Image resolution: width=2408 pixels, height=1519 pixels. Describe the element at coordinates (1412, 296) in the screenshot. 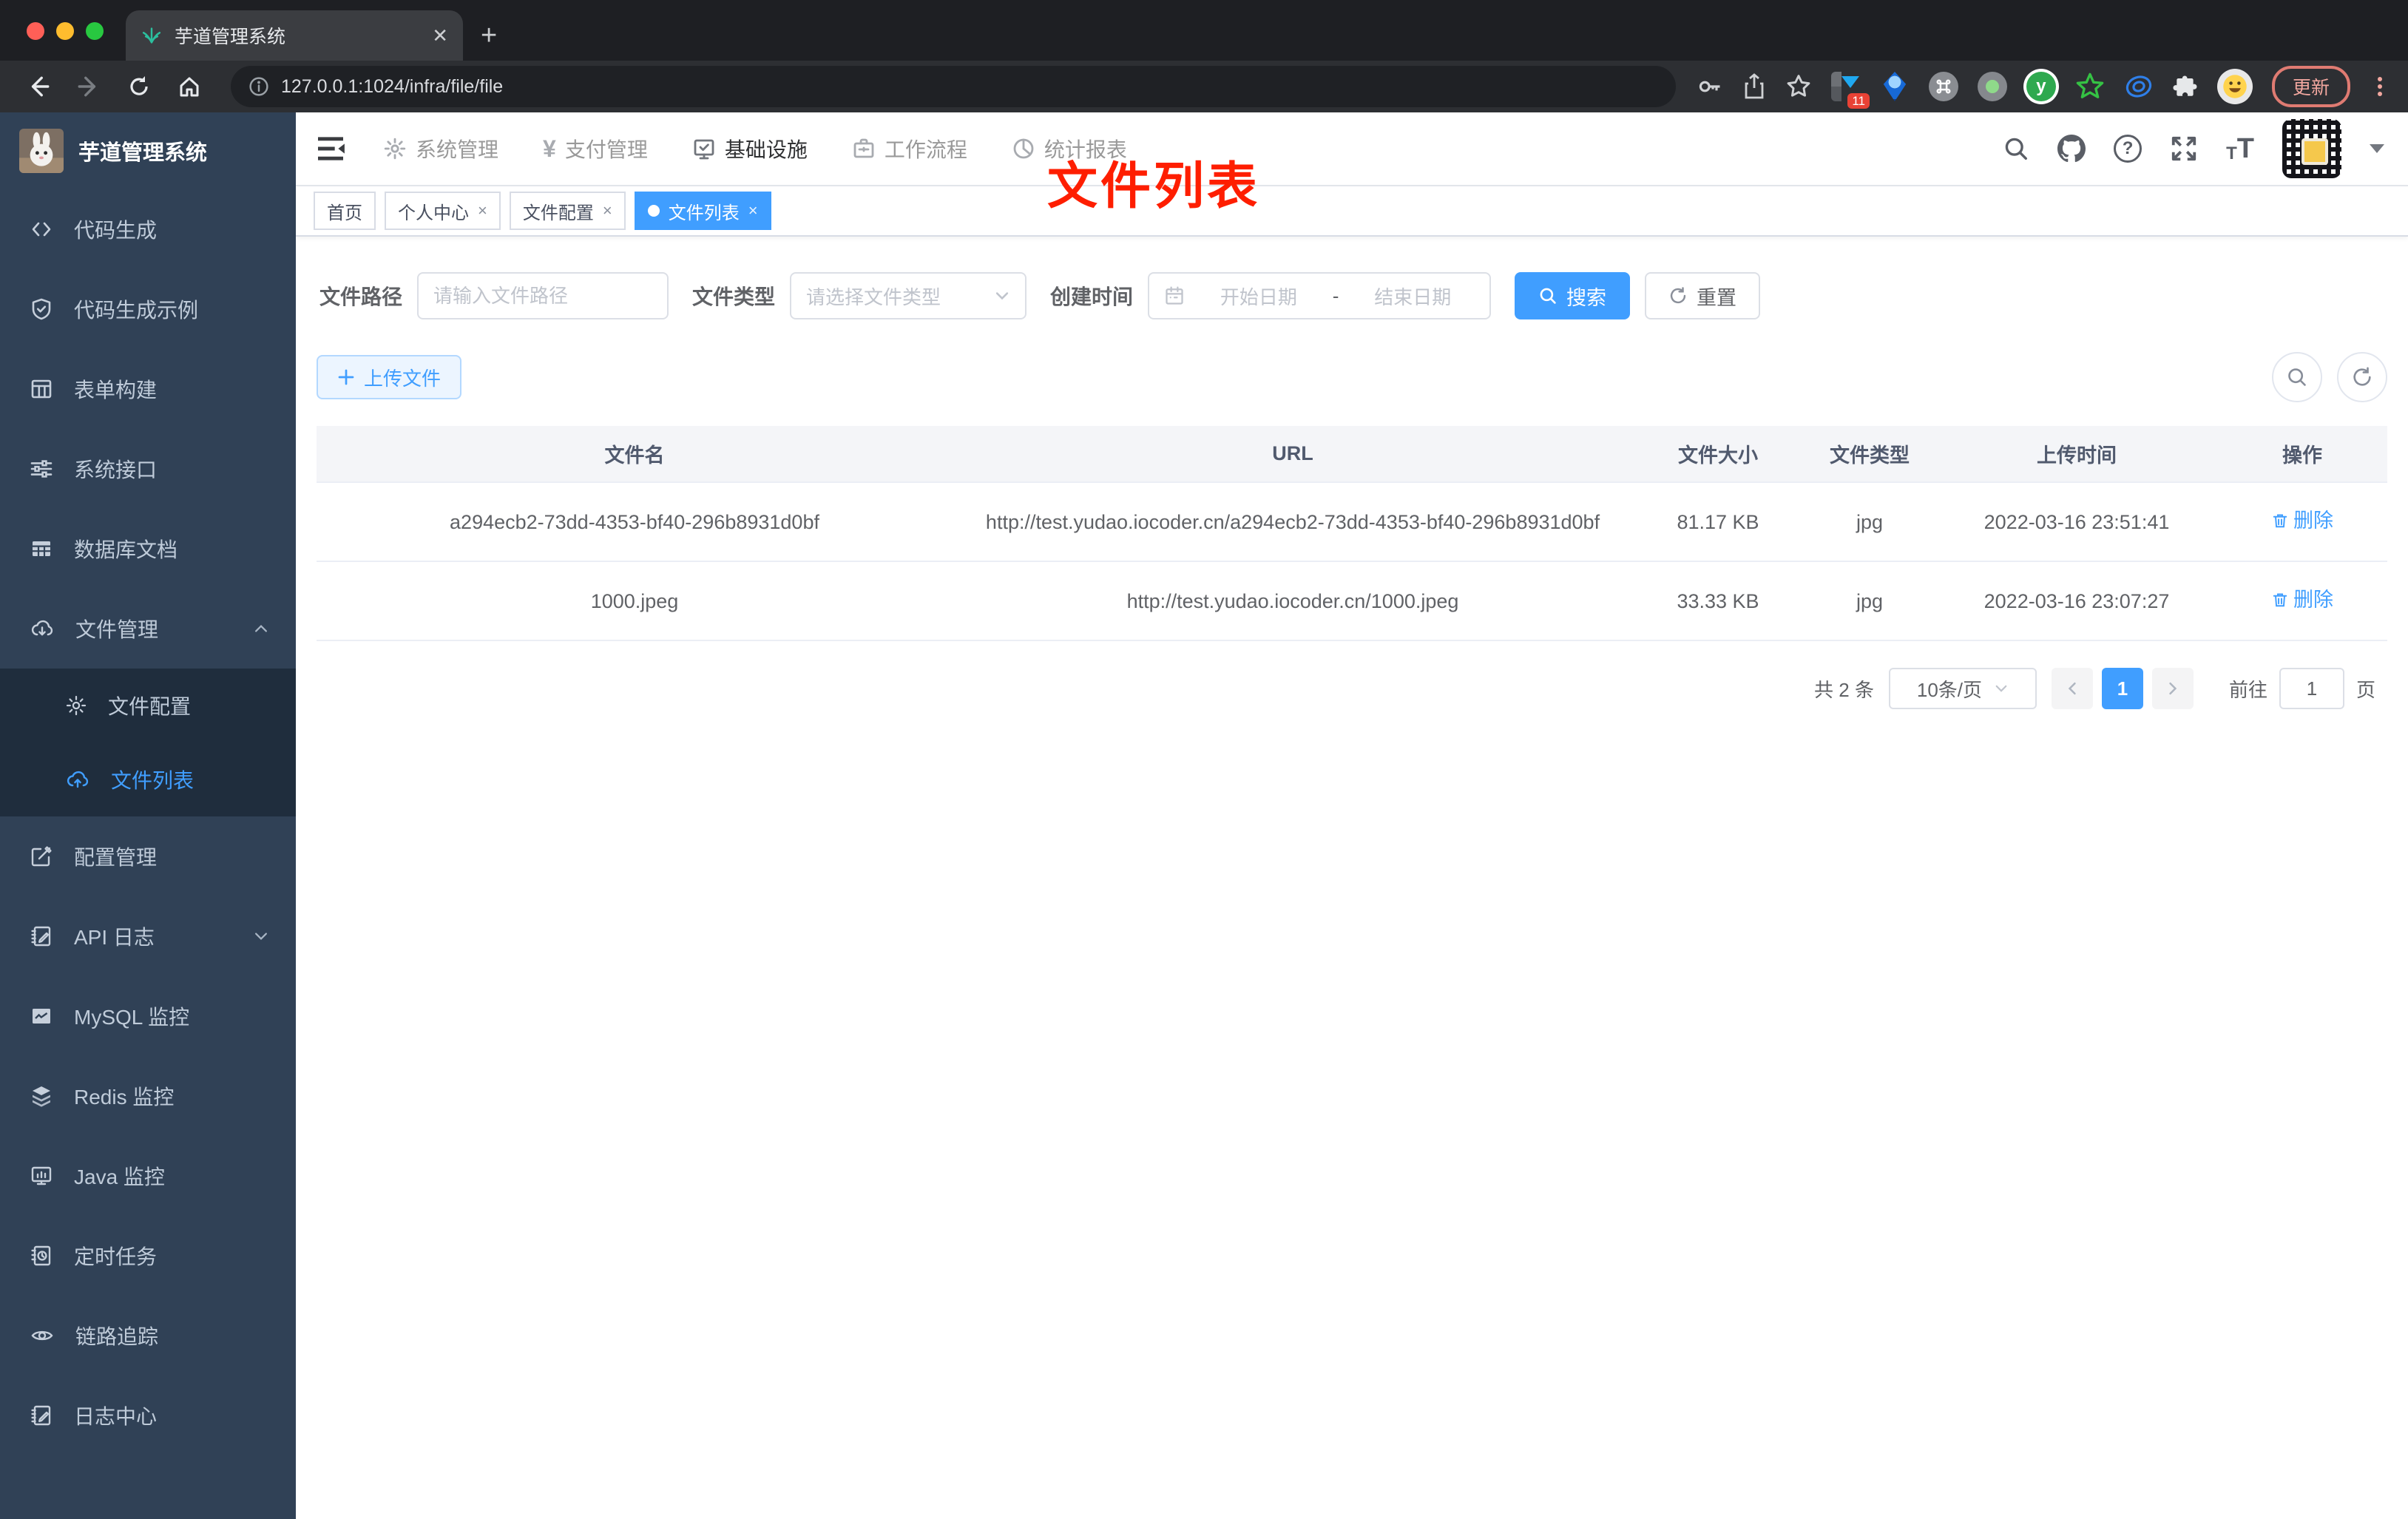

I see `end-date-placeholder: 结束日期` at that location.